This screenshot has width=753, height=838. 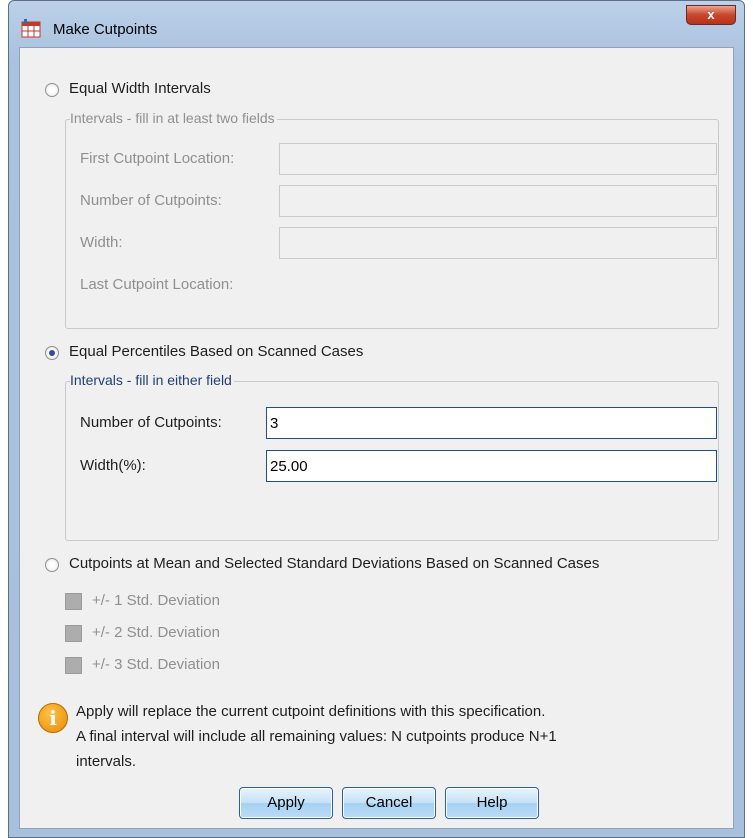 I want to click on equal-percentiles-group-label: Intervals - fill in either field, so click(x=152, y=380).